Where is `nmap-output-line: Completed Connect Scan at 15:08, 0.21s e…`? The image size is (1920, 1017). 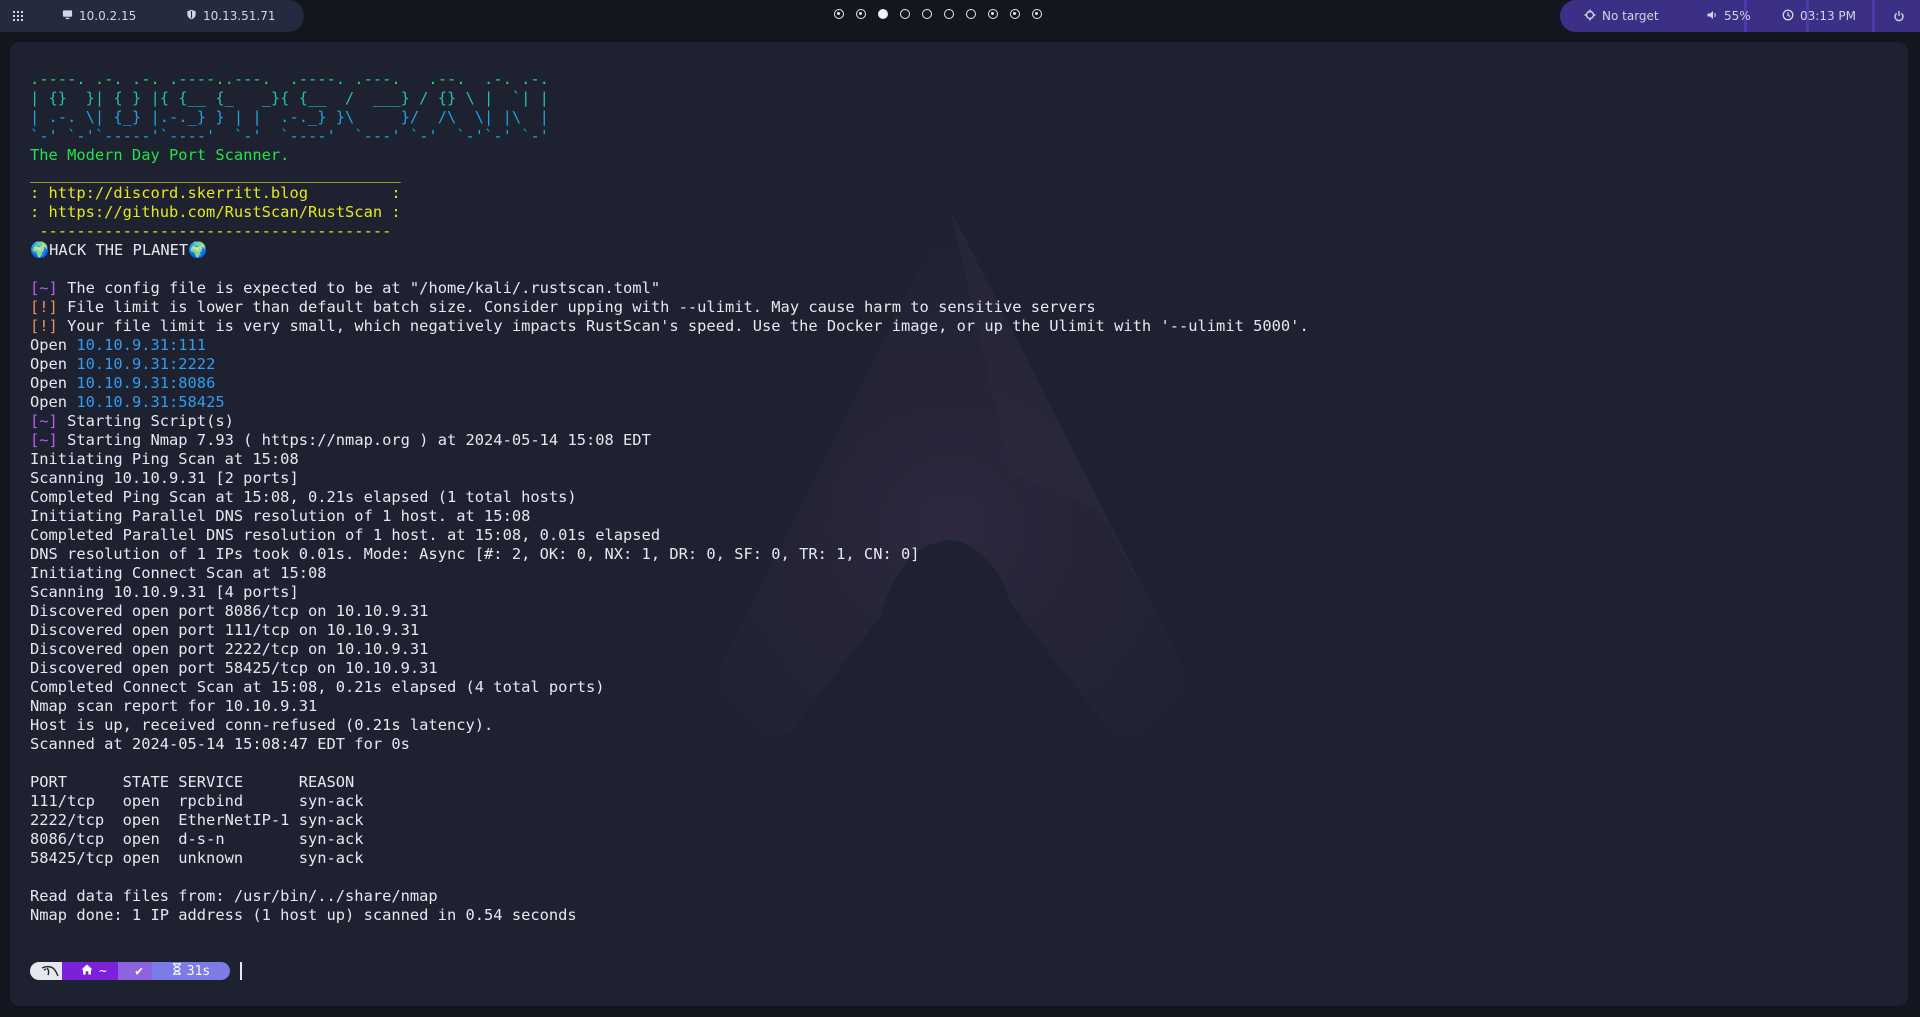
nmap-output-line: Completed Connect Scan at 15:08, 0.21s e… is located at coordinates (317, 687).